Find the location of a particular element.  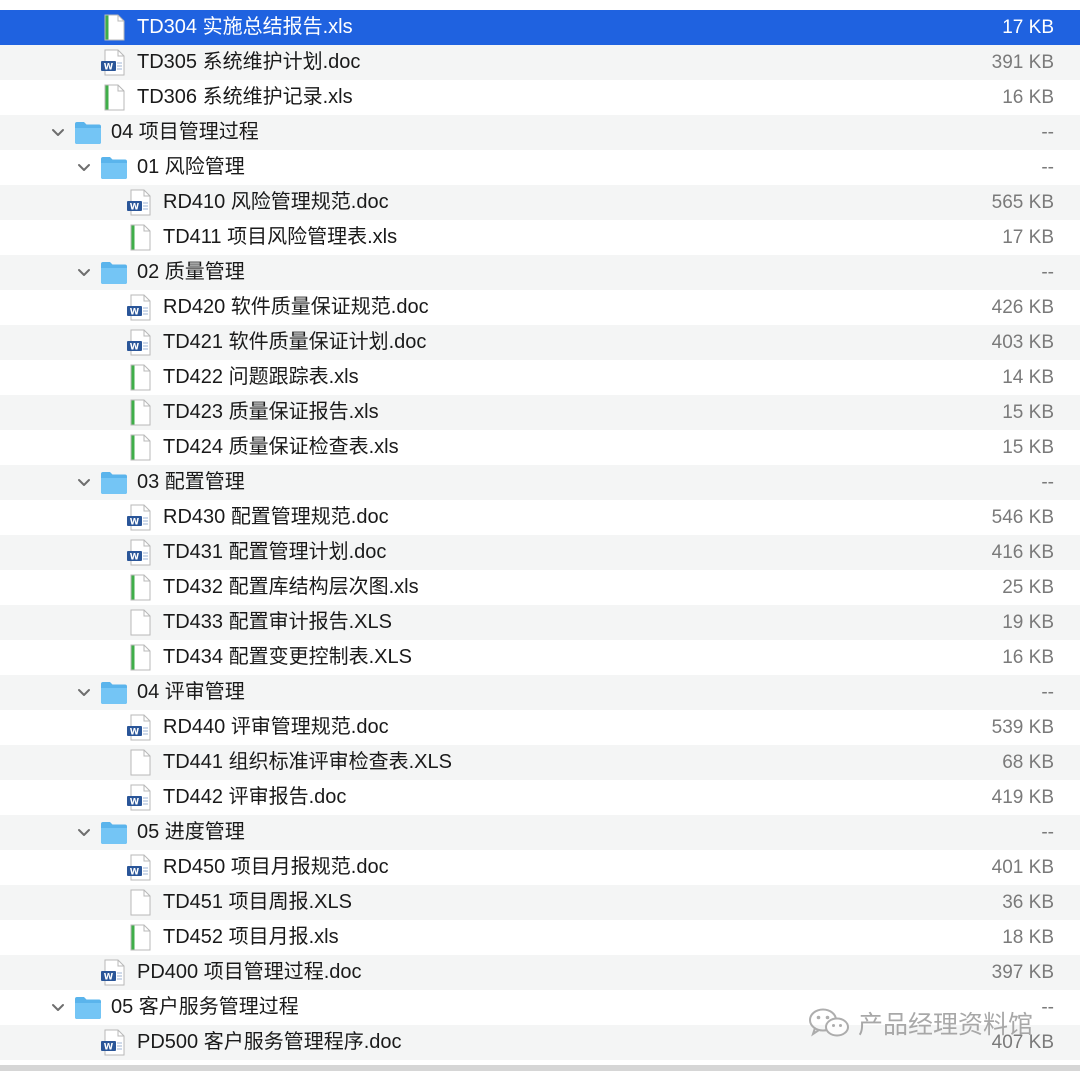

item-name: TD432 配置库结构层次图.xls is located at coordinates (291, 587).